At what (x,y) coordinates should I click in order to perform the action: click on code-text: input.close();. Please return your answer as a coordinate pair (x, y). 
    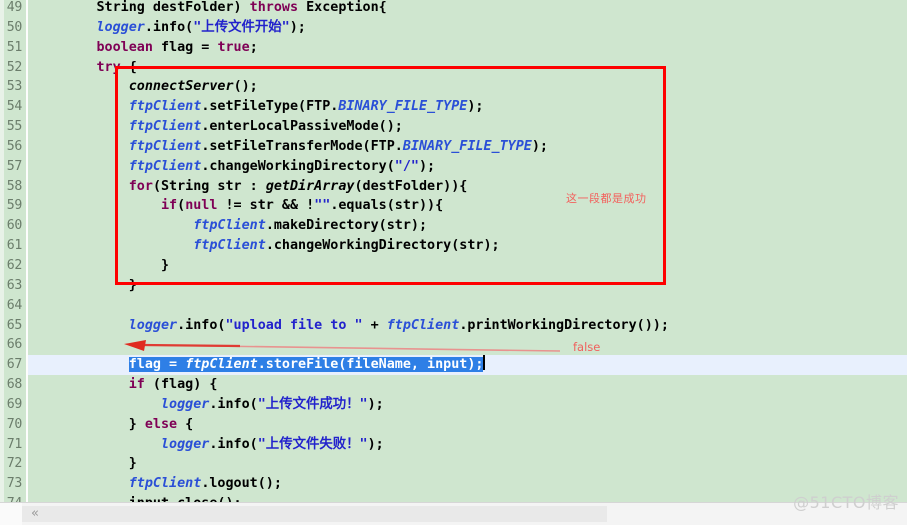
    Looking at the image, I should click on (137, 498).